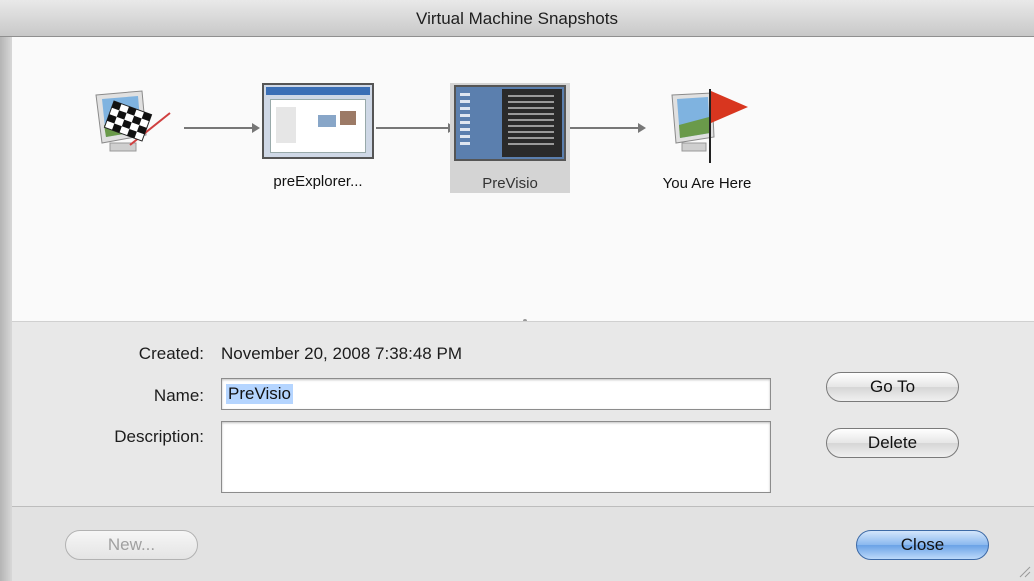 Image resolution: width=1034 pixels, height=581 pixels. Describe the element at coordinates (496, 394) in the screenshot. I see `name-field: PreVisio` at that location.